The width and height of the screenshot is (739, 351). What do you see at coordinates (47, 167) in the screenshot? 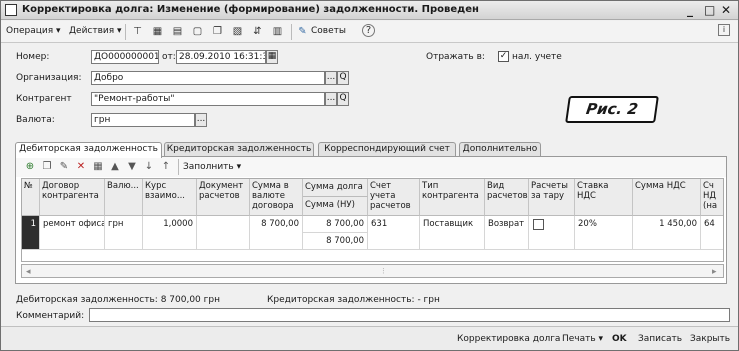
I see `copy-row-icon: ❐` at bounding box center [47, 167].